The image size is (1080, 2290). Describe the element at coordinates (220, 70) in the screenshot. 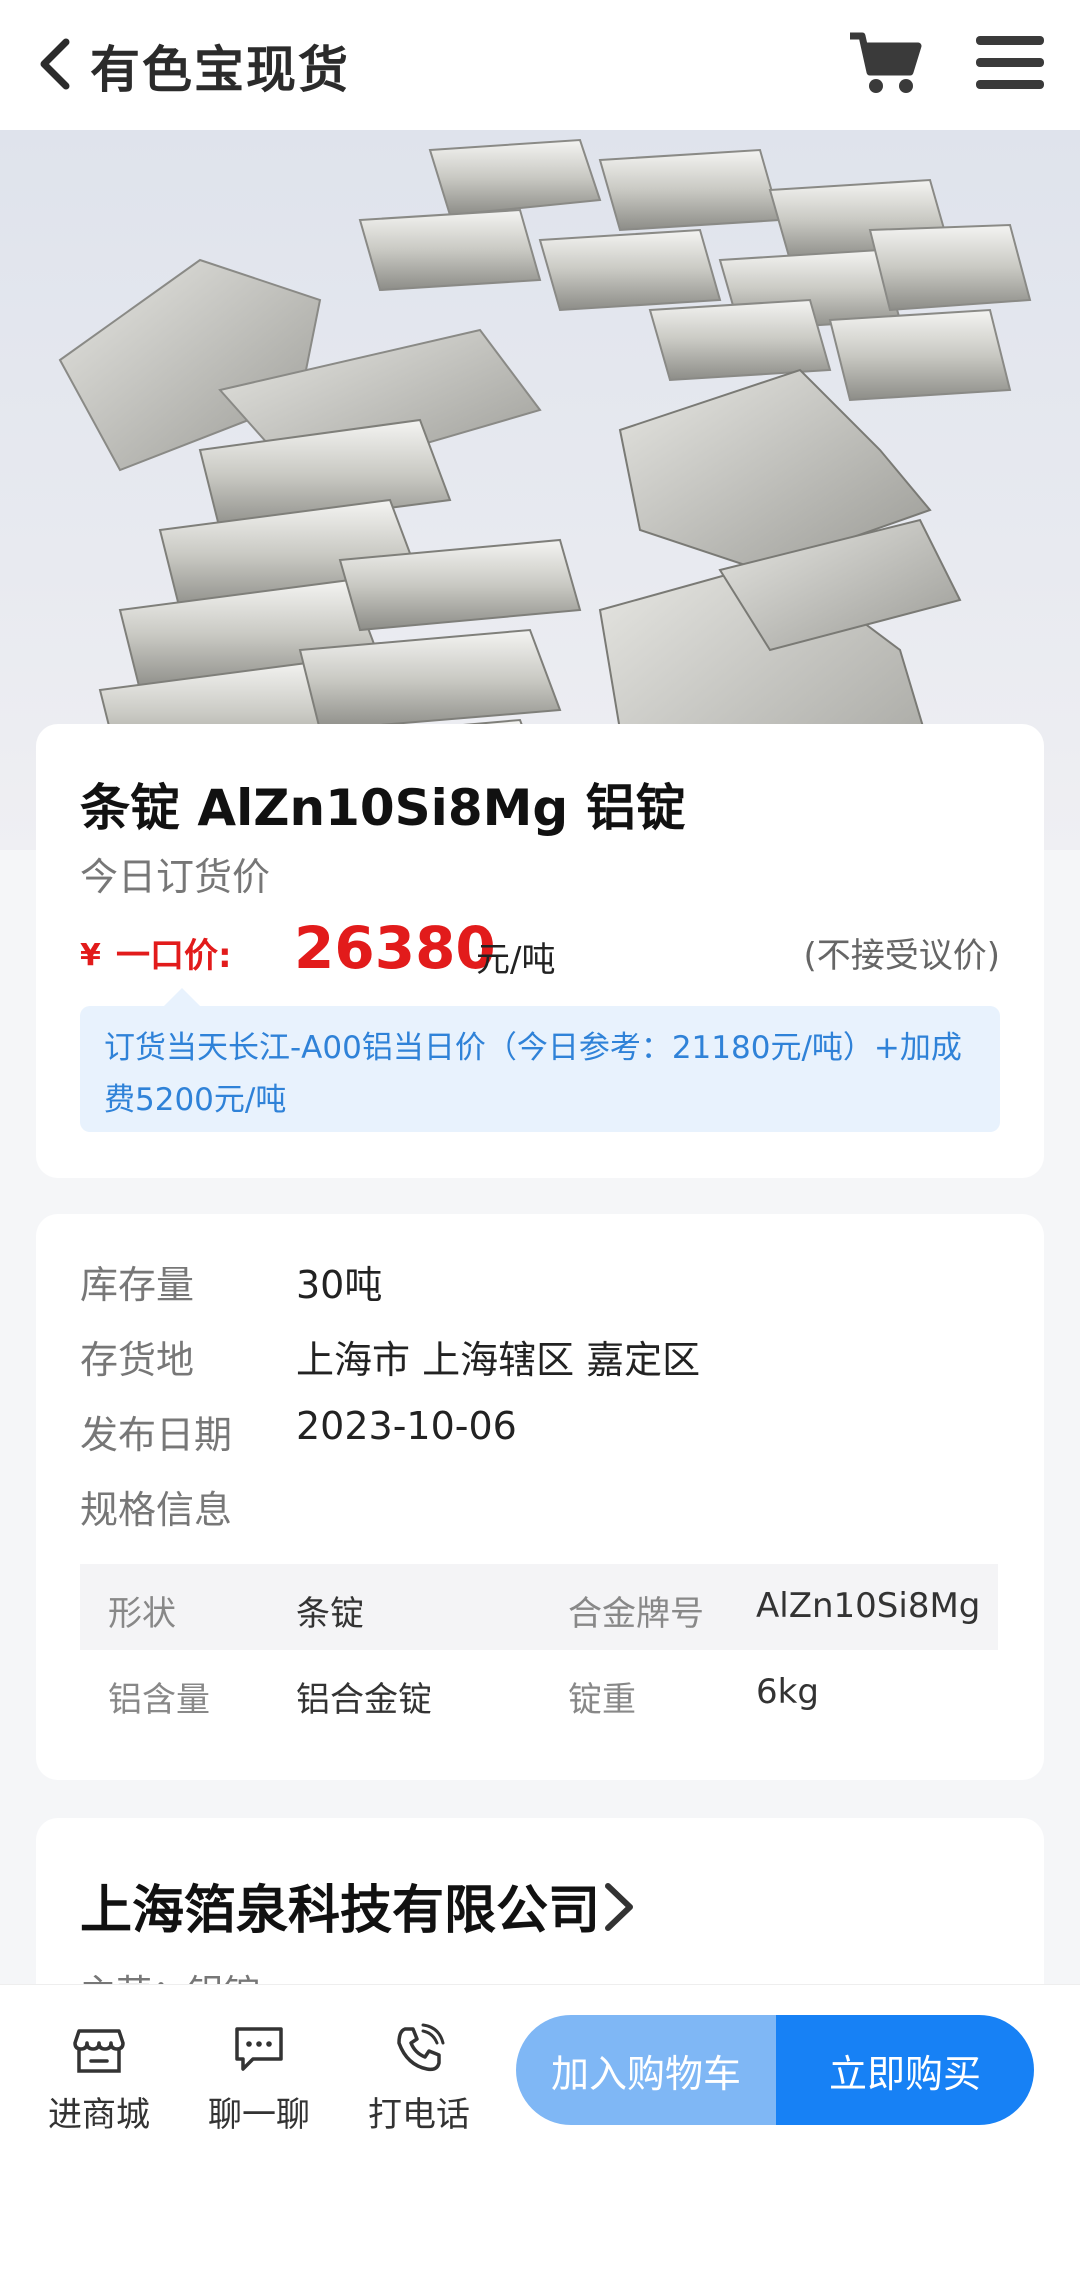

I see `page-title: 有色宝现货` at that location.